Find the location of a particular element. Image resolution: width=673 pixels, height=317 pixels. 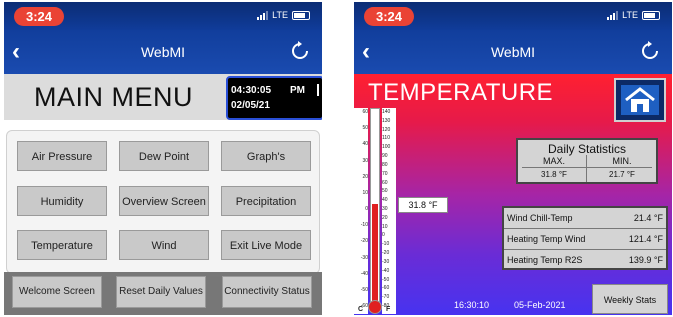

wind-chill-label: Wind Chill-Temp is located at coordinates (540, 218).